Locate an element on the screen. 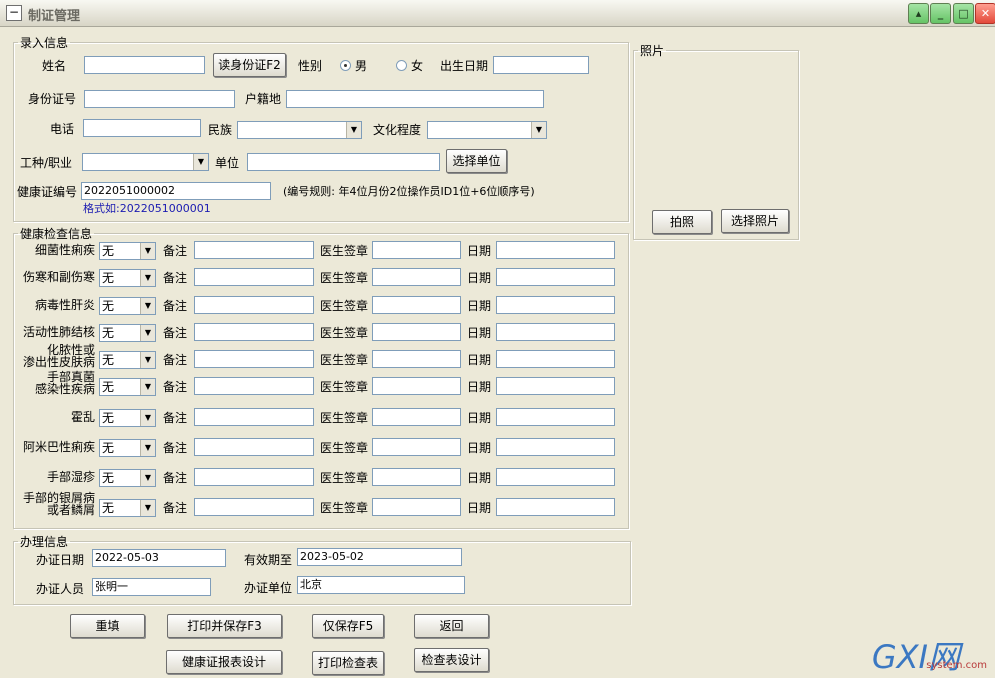  job-select: ▼ is located at coordinates (145, 162).